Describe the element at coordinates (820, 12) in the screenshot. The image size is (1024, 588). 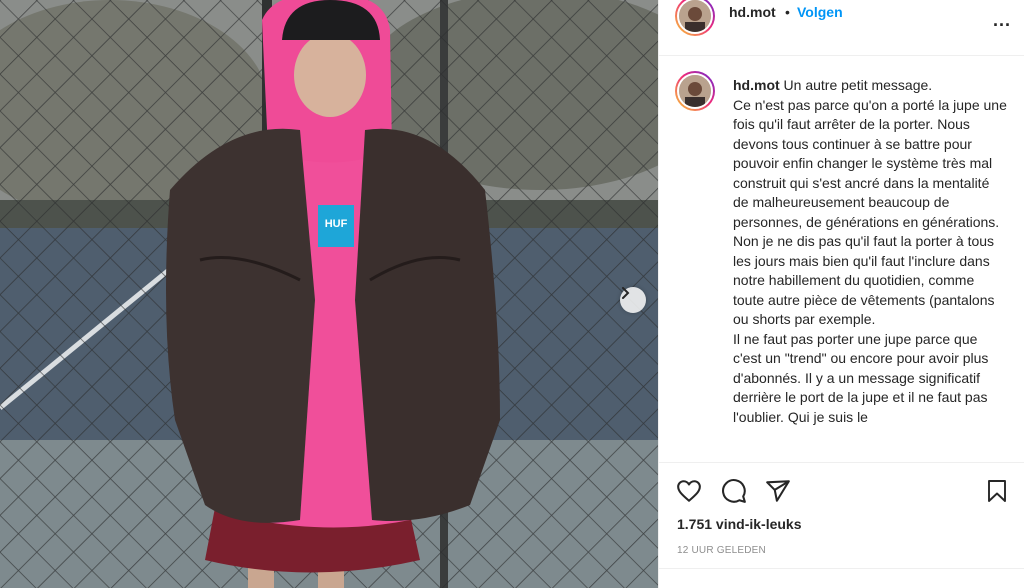
I see `follow-button: Volgen` at that location.